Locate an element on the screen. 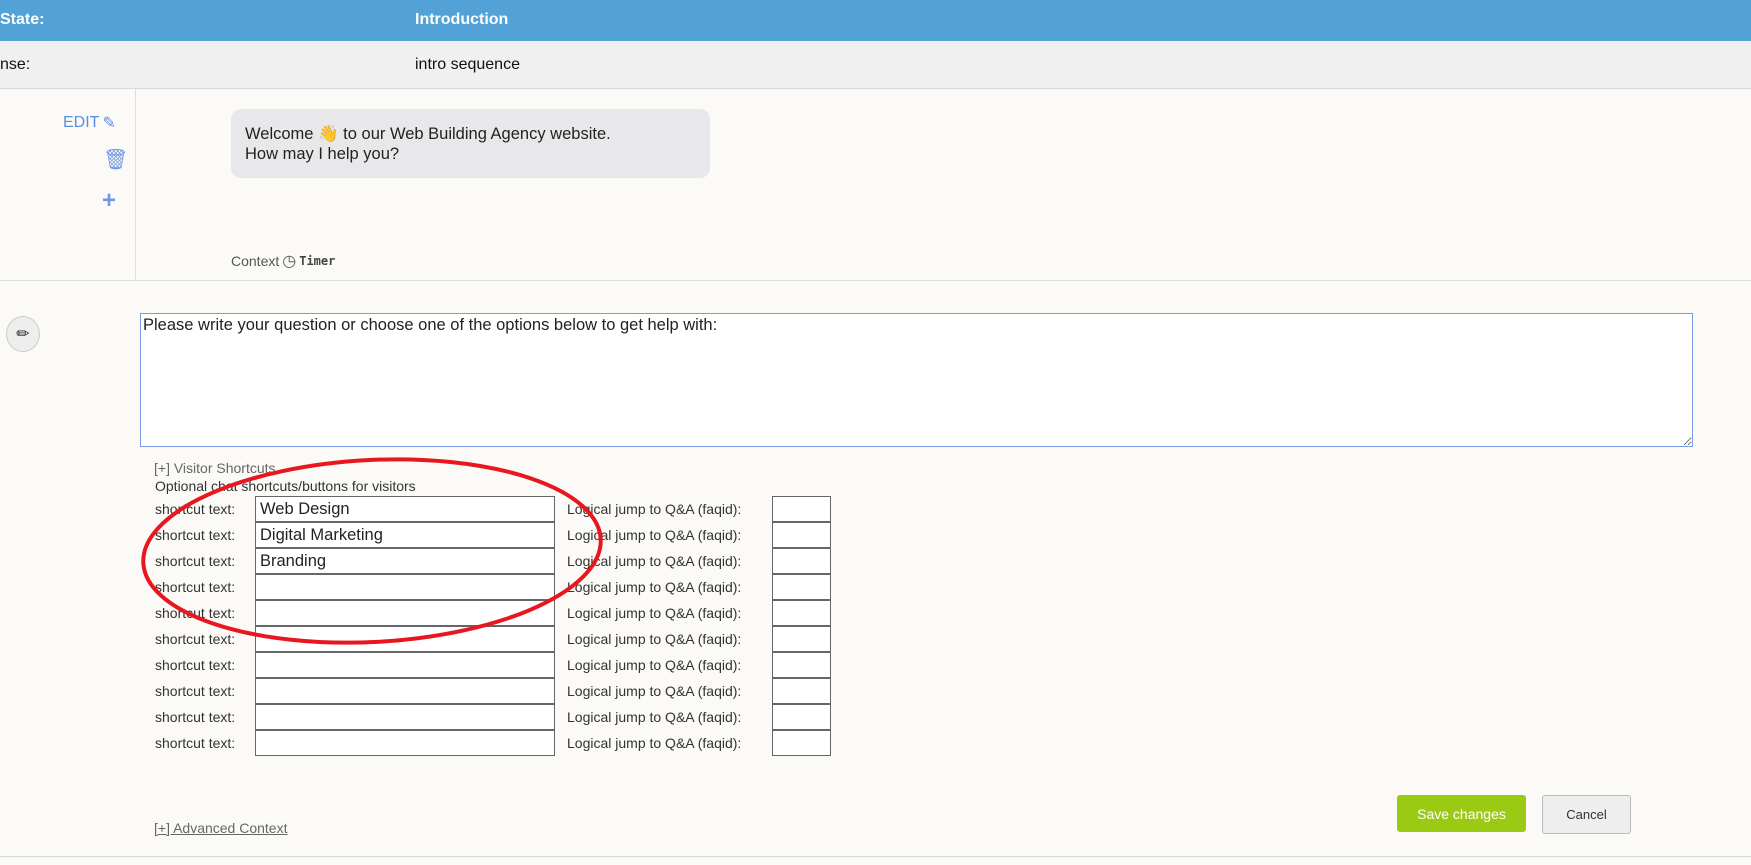 This screenshot has height=865, width=1751. clock-icon: ◷ is located at coordinates (289, 261).